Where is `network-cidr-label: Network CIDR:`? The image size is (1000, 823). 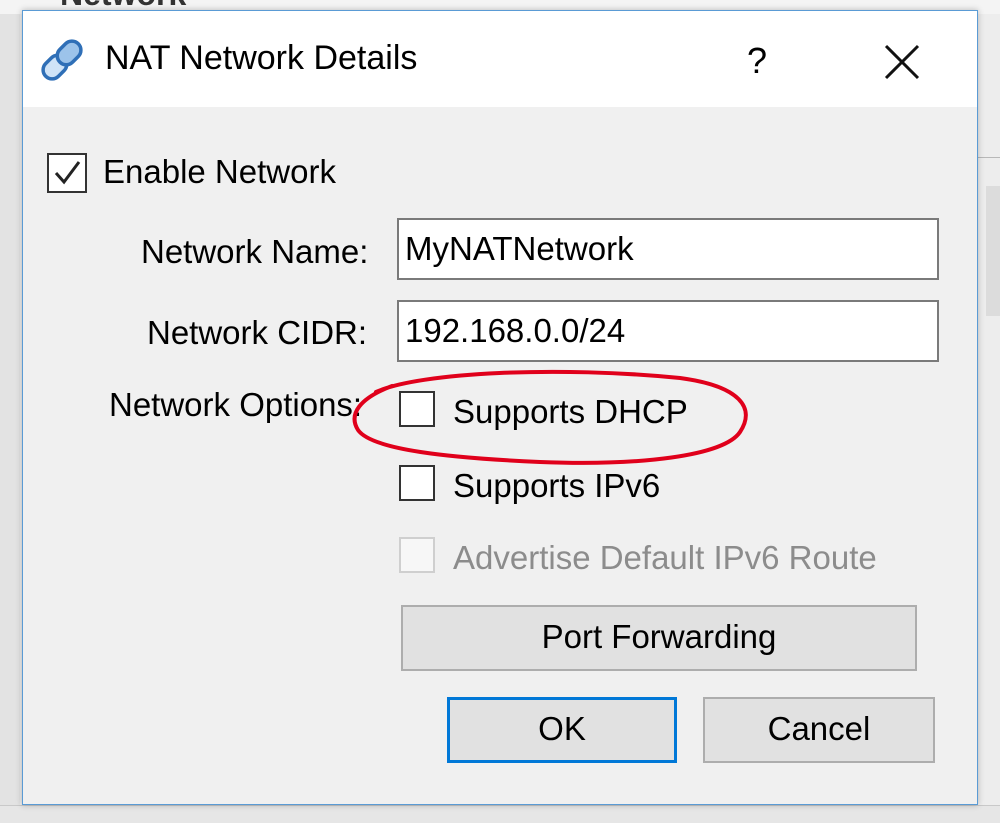
network-cidr-label: Network CIDR: is located at coordinates (257, 332).